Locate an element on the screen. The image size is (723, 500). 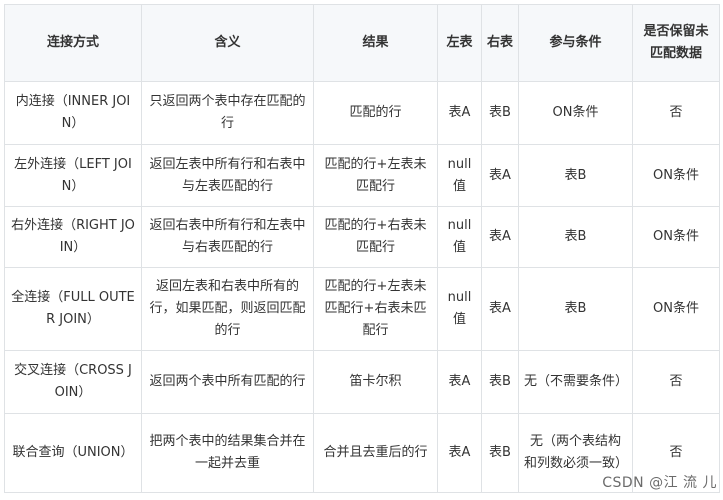
header-meaning: 含义 is located at coordinates (227, 43).